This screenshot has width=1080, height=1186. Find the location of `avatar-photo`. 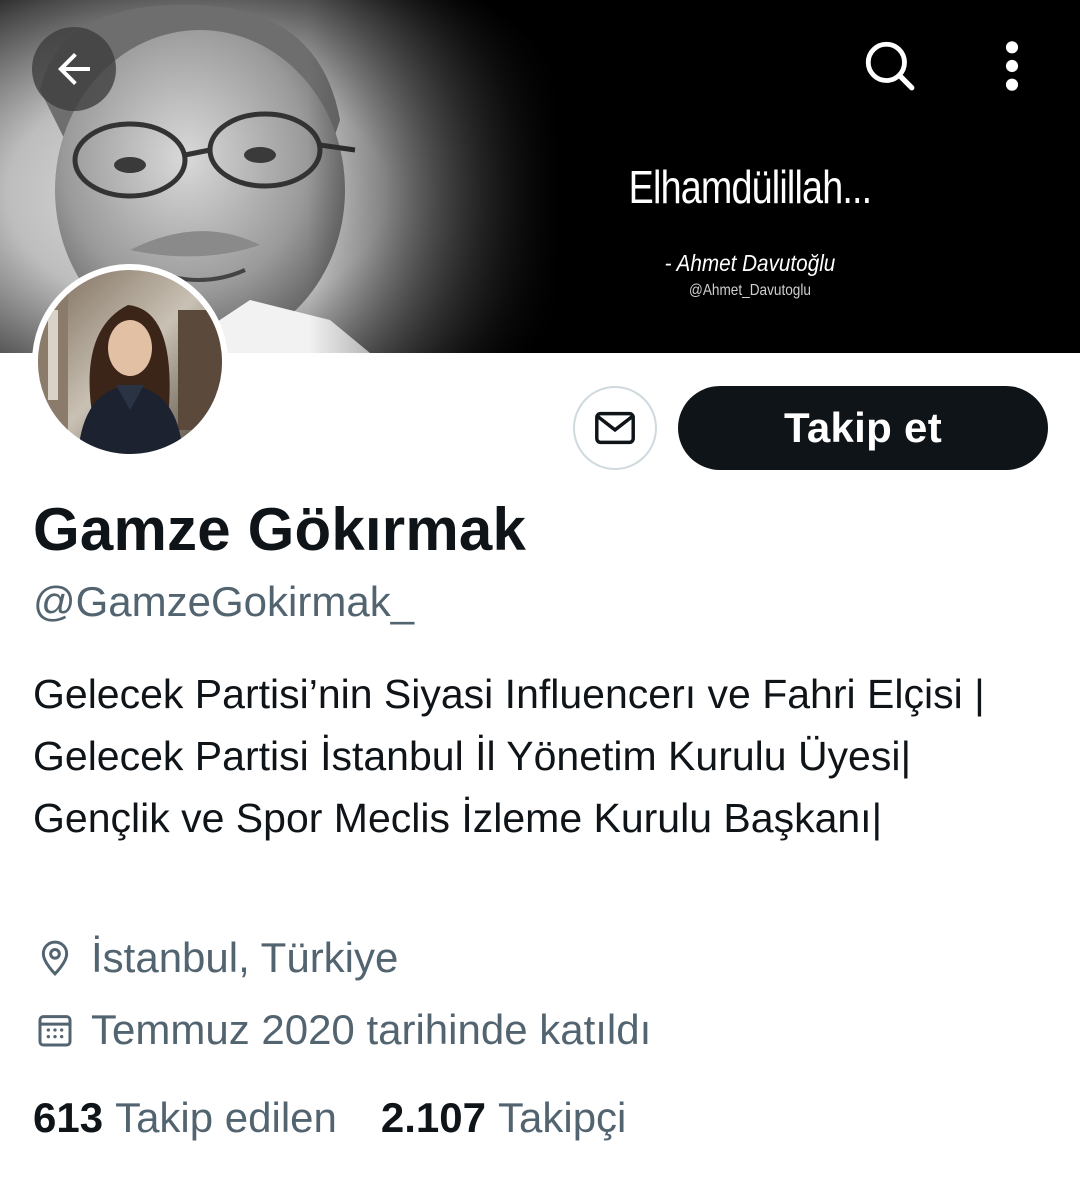

avatar-photo is located at coordinates (130, 362).